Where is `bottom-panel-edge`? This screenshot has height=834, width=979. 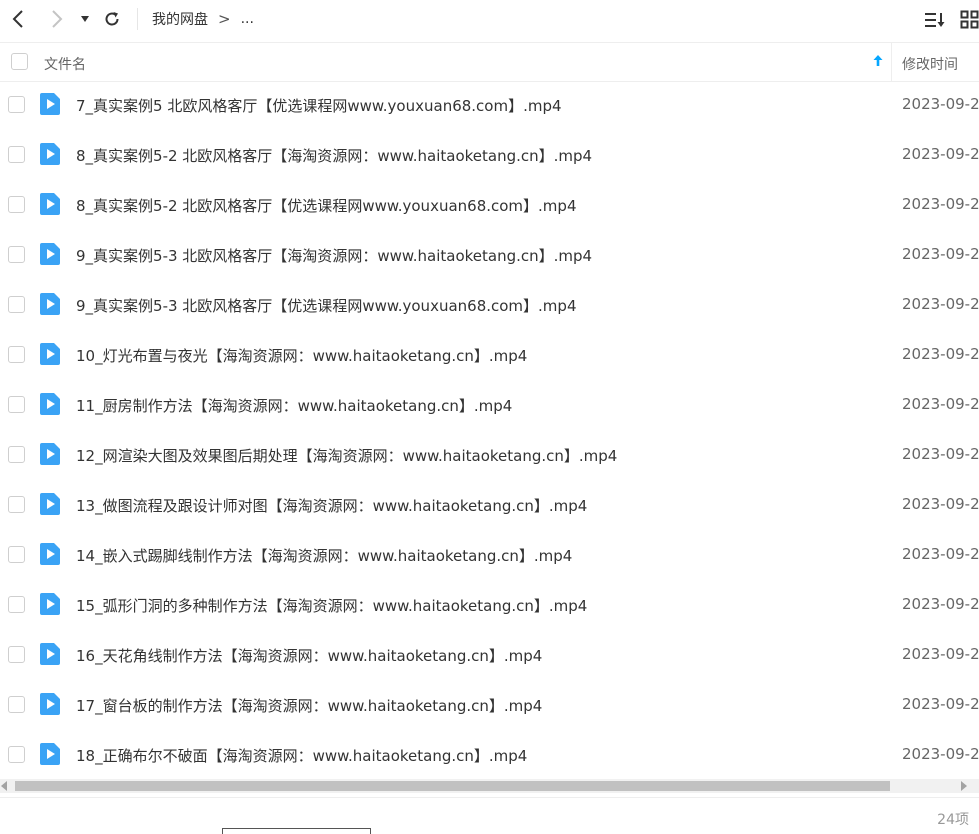 bottom-panel-edge is located at coordinates (296, 831).